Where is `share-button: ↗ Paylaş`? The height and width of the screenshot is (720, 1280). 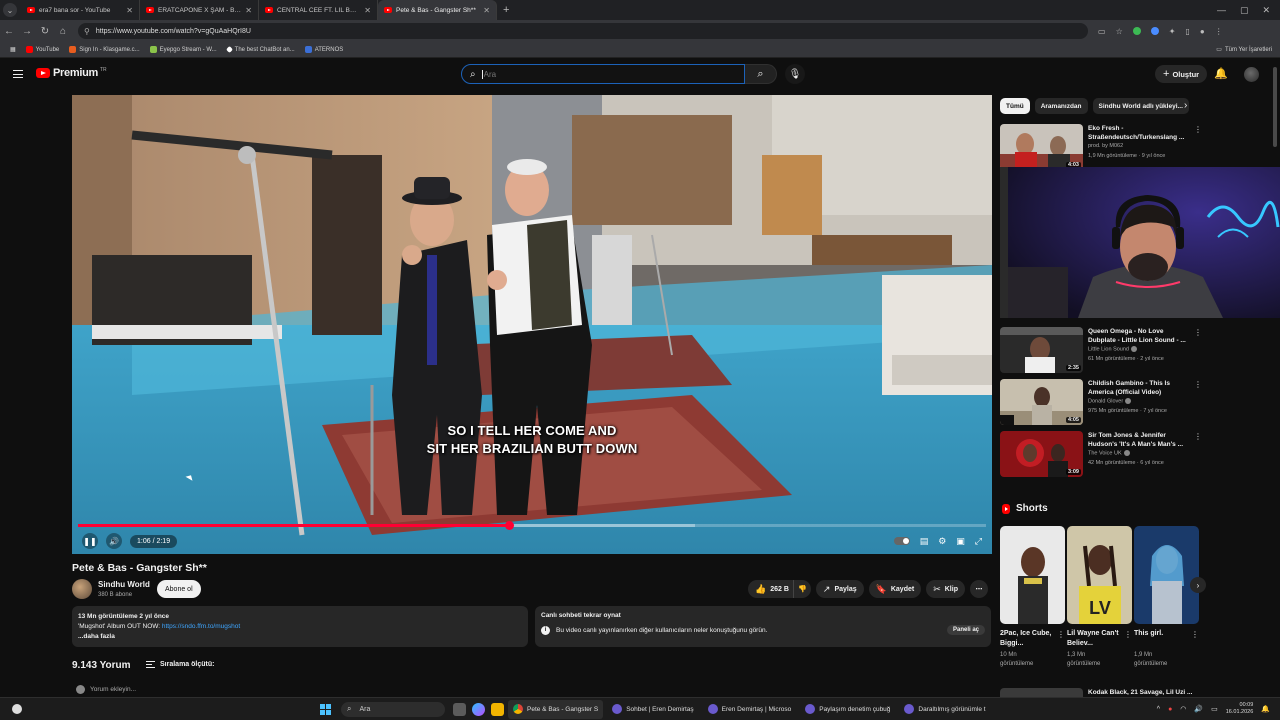 share-button: ↗ Paylaş is located at coordinates (839, 589).